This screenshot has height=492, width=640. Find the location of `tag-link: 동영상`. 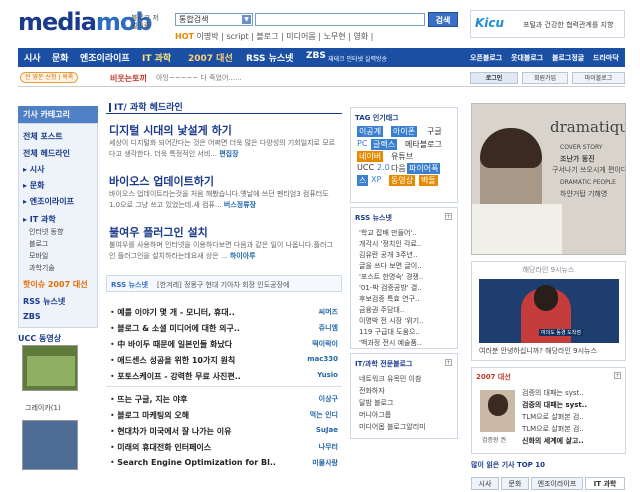

tag-link: 동영상 is located at coordinates (402, 180).